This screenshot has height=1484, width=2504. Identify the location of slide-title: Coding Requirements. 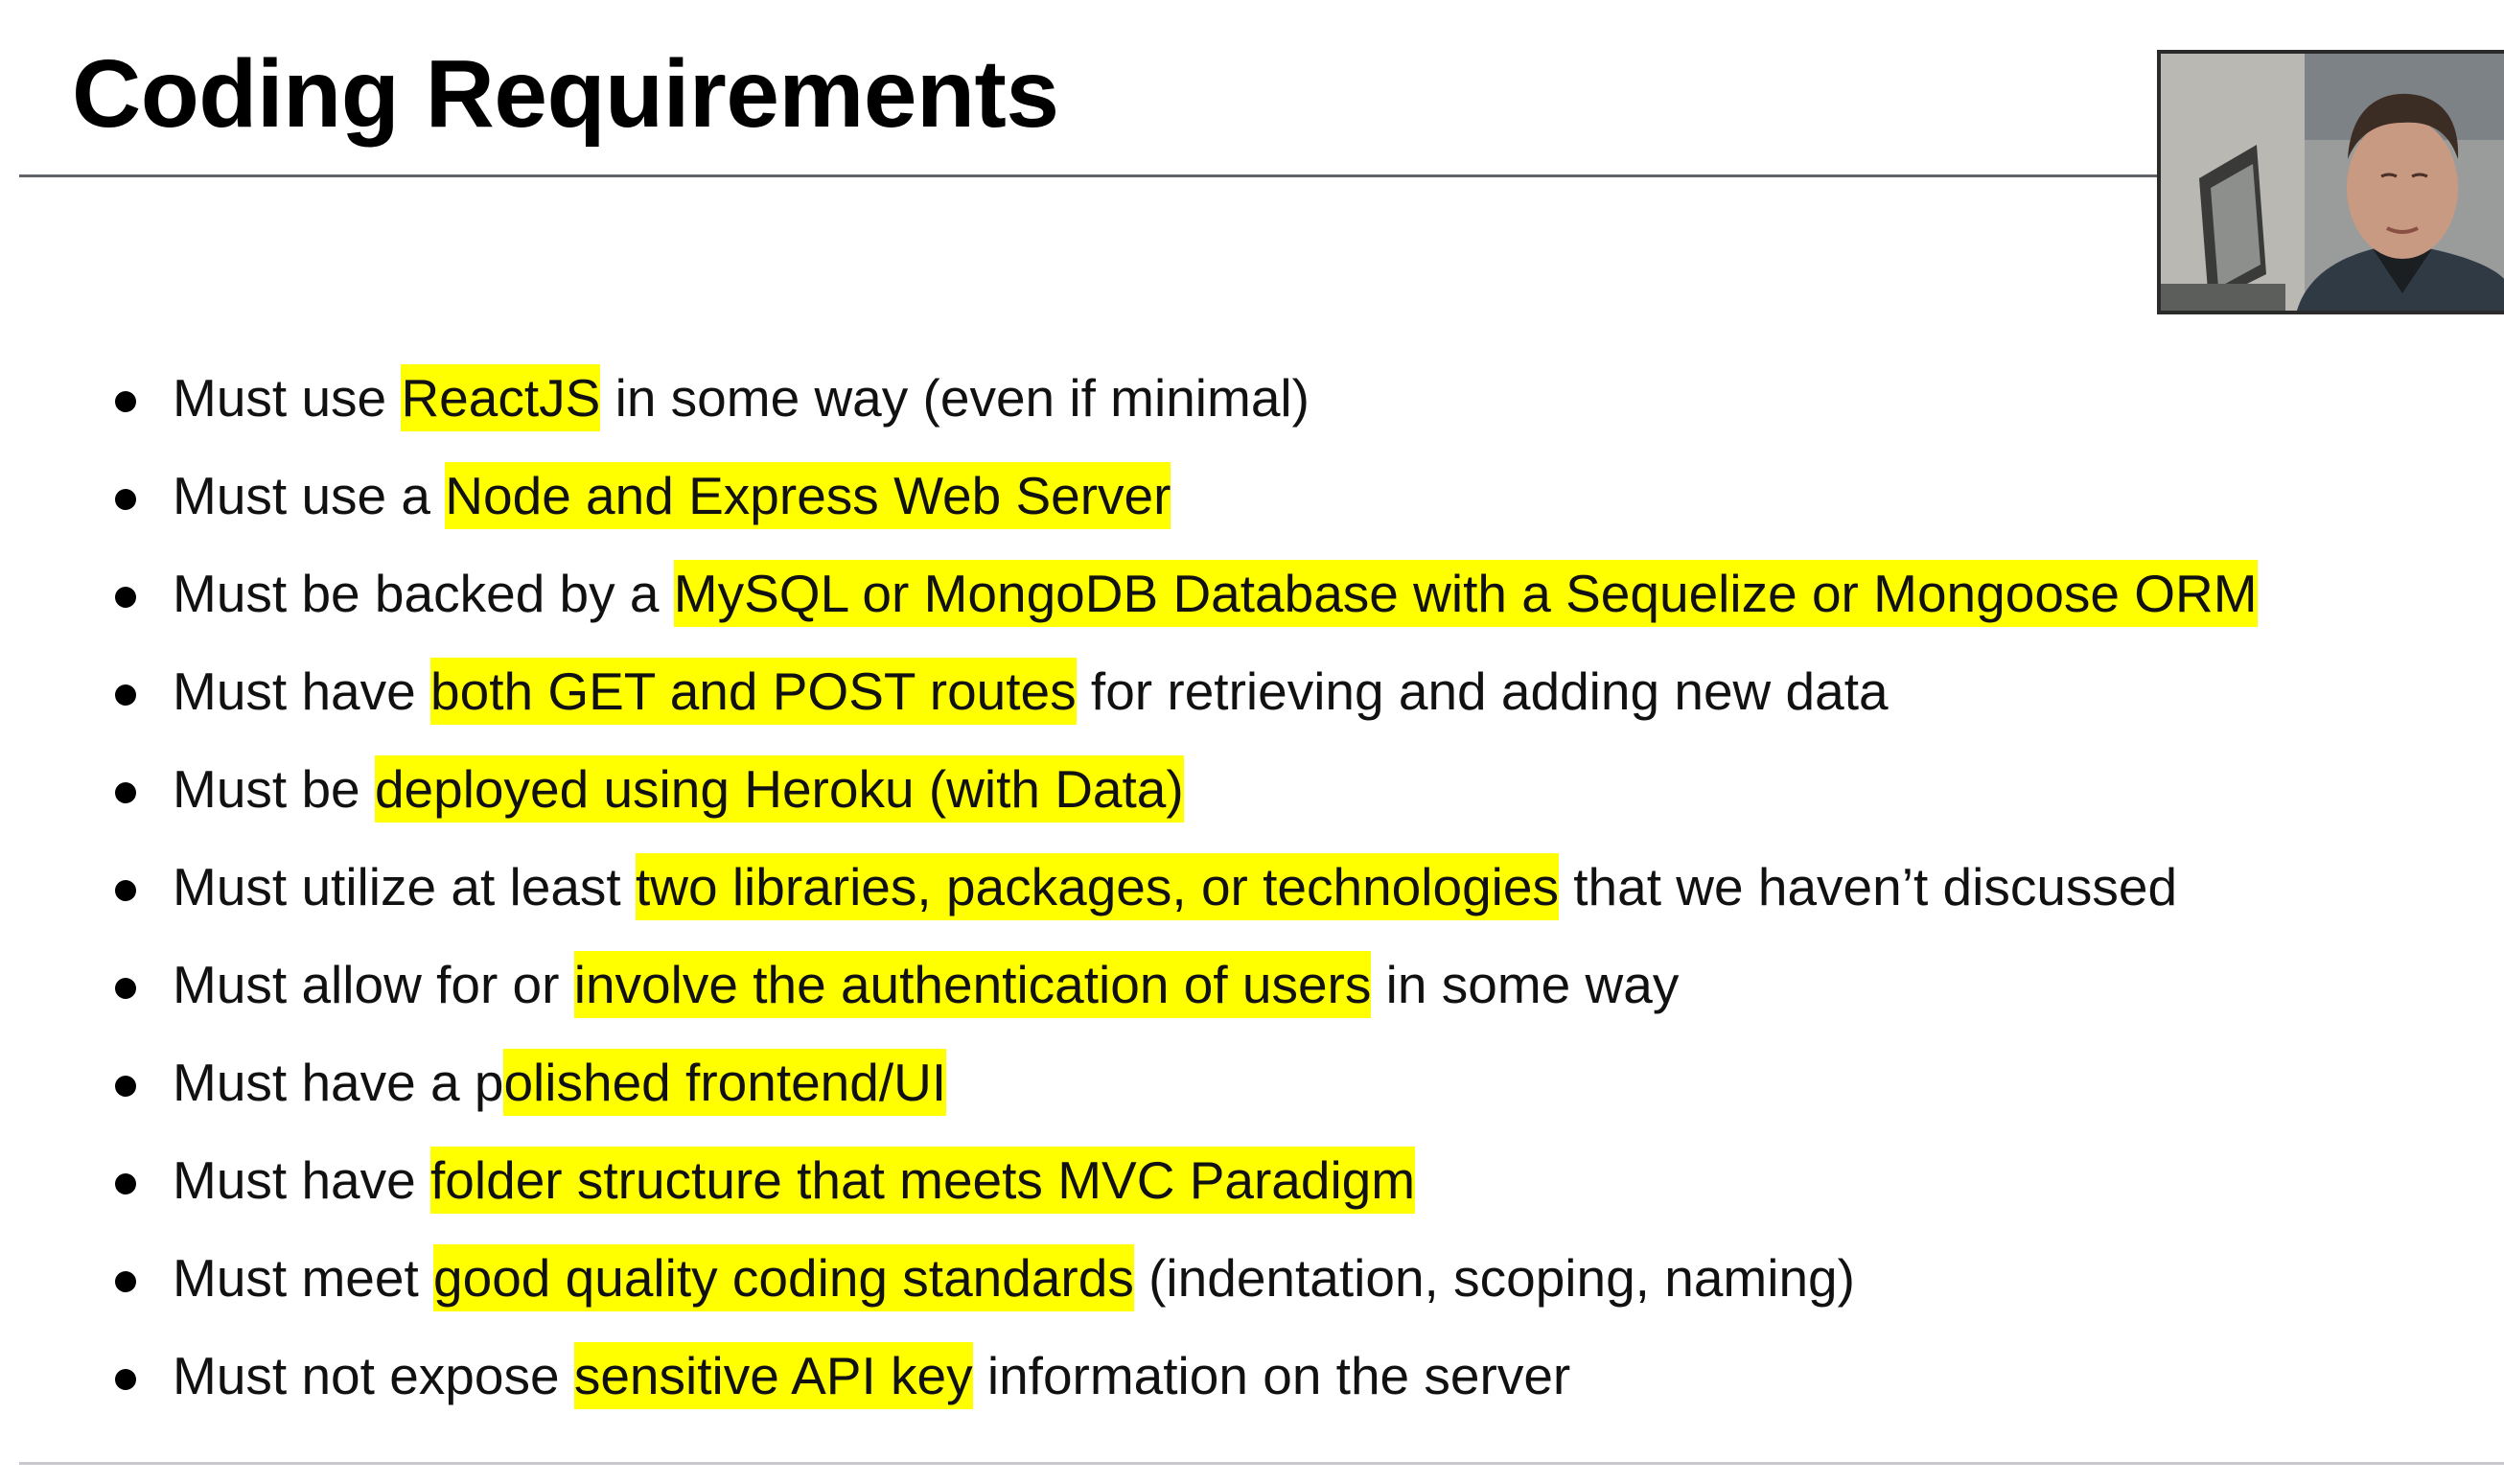
(565, 94).